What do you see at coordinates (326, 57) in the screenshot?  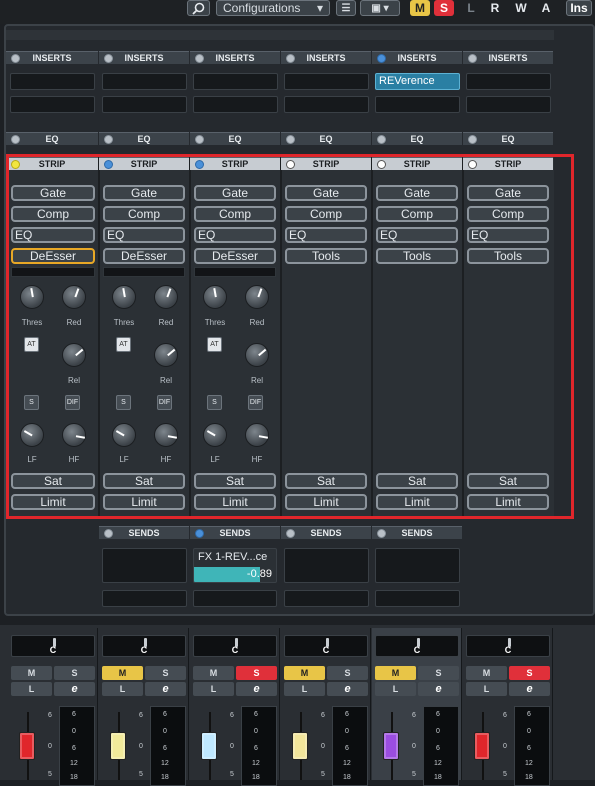 I see `inserts-header-4: INSERTS` at bounding box center [326, 57].